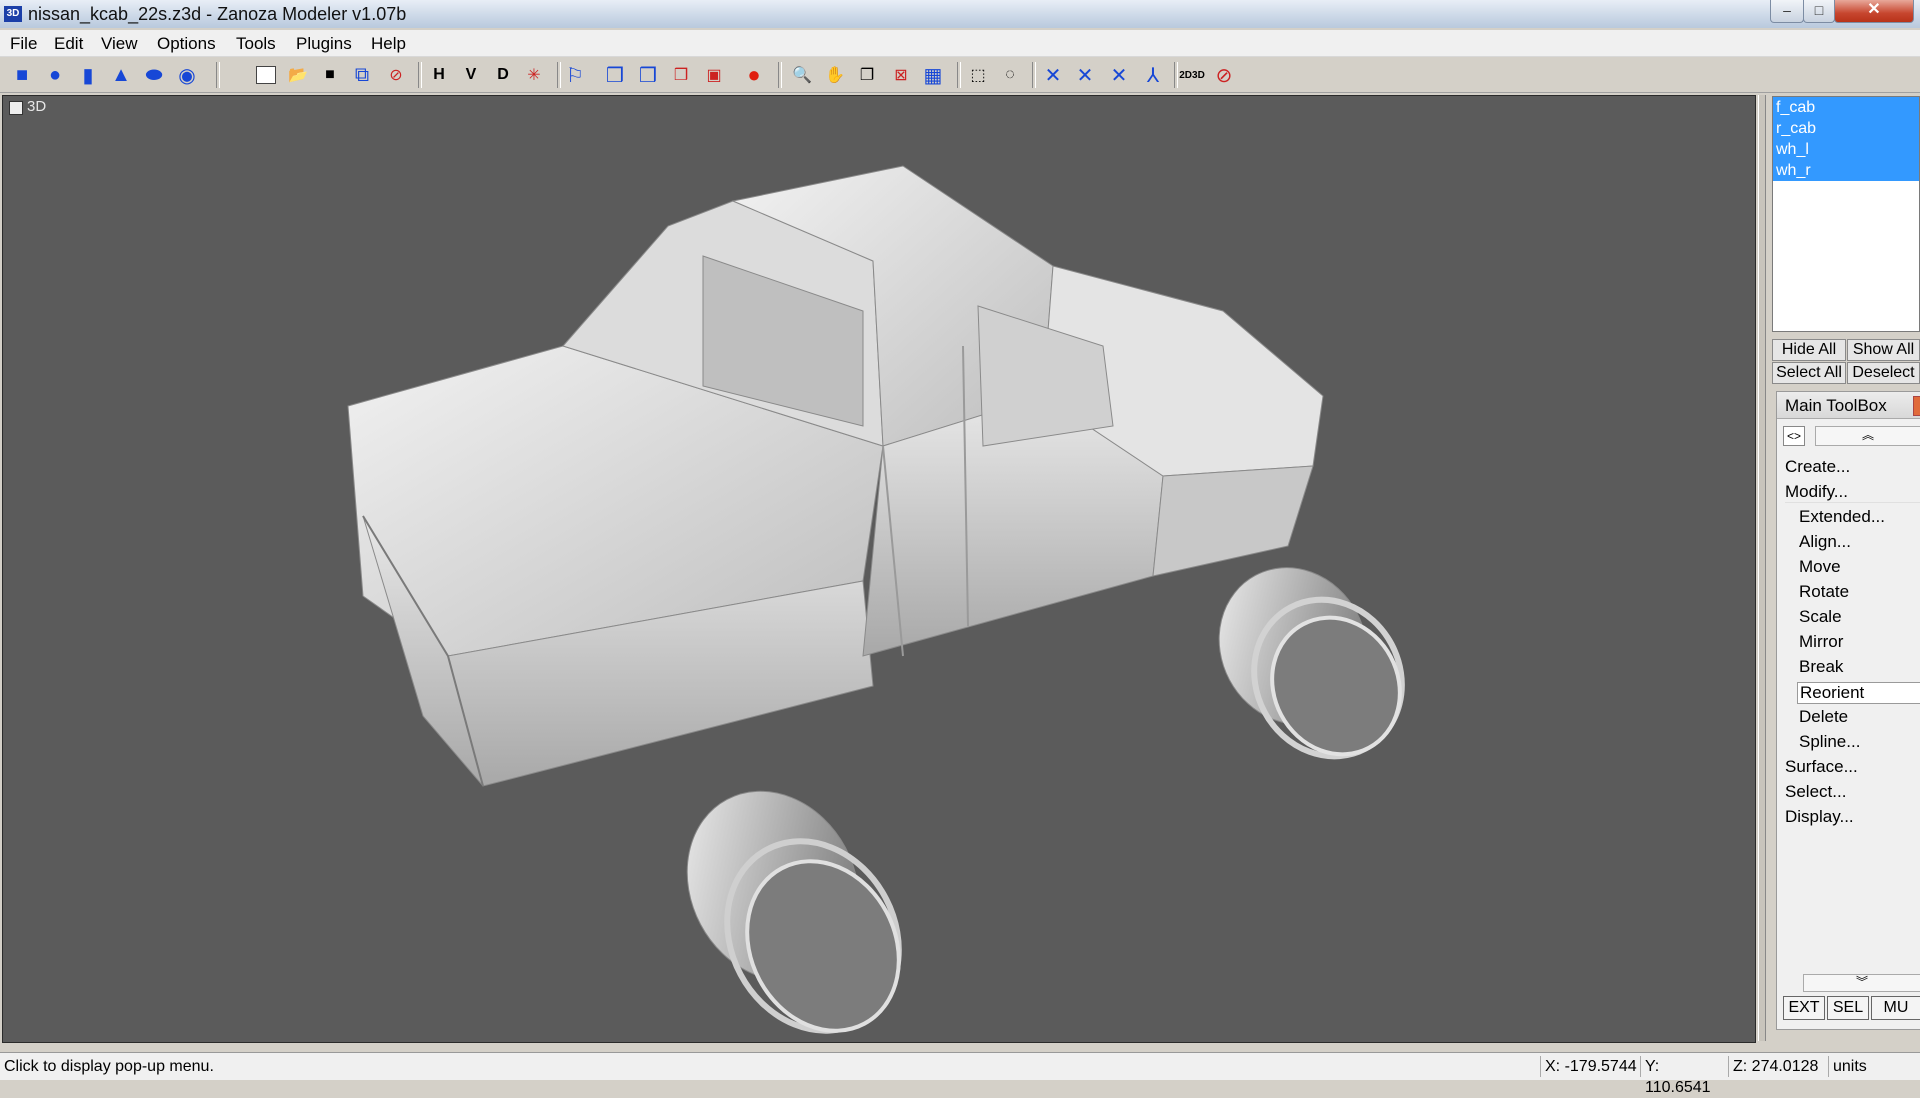 This screenshot has width=1920, height=1098. I want to click on view-top-icon: ❒, so click(681, 75).